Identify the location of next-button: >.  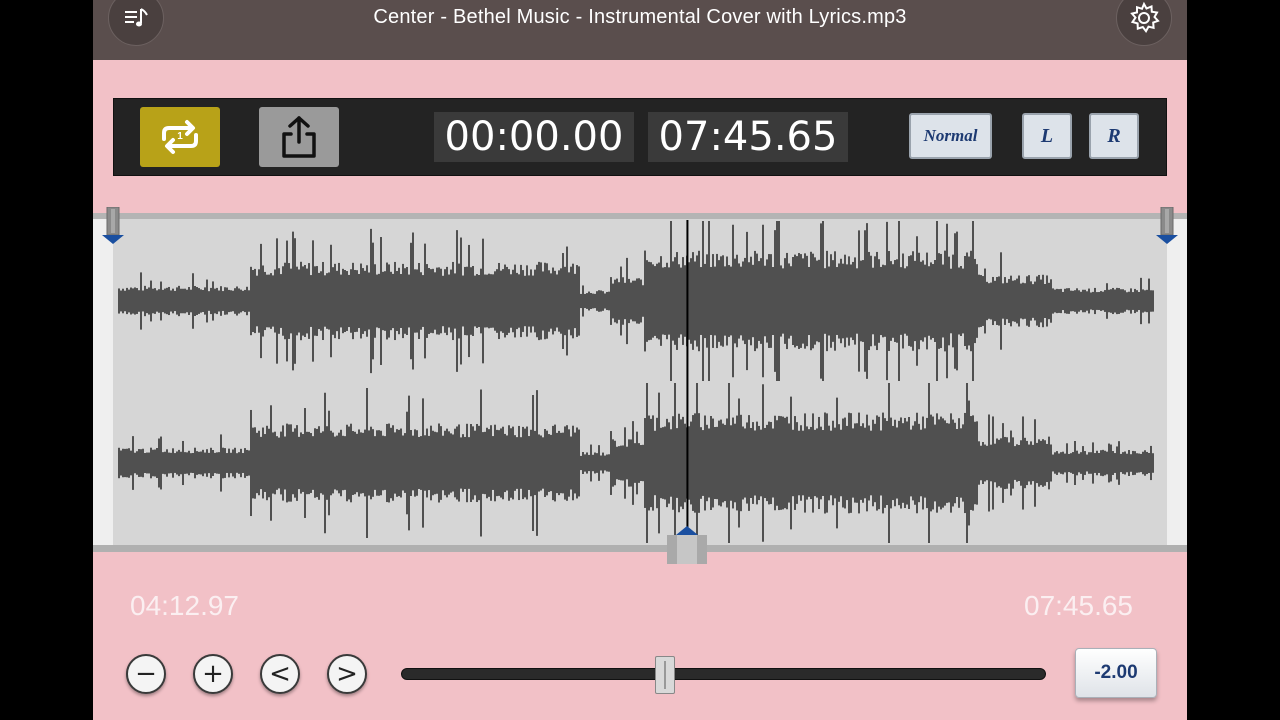
(347, 674).